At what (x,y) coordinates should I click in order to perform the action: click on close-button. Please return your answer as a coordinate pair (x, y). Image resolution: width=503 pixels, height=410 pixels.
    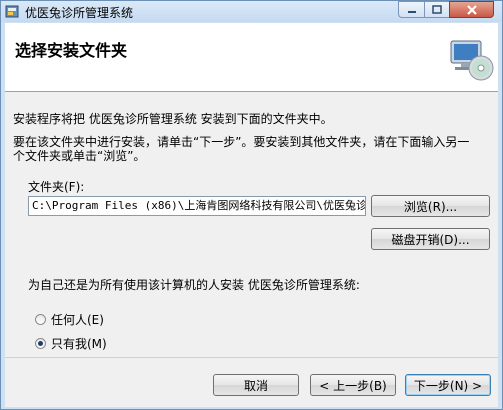
    Looking at the image, I should click on (471, 9).